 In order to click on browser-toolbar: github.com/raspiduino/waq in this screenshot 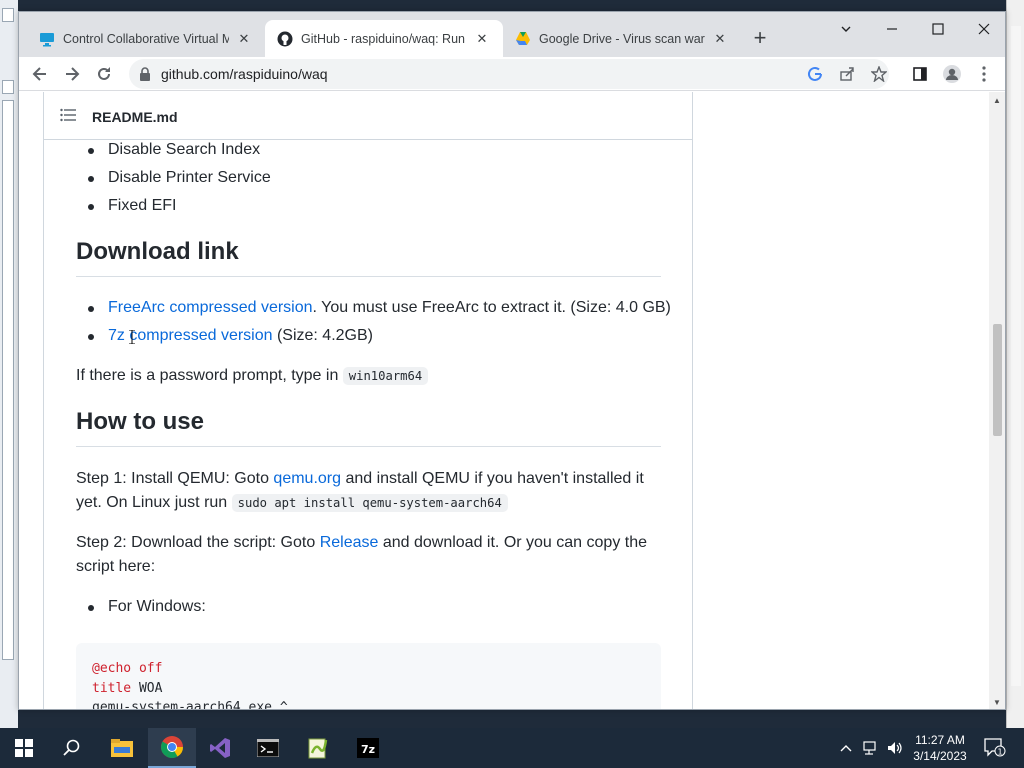, I will do `click(512, 74)`.